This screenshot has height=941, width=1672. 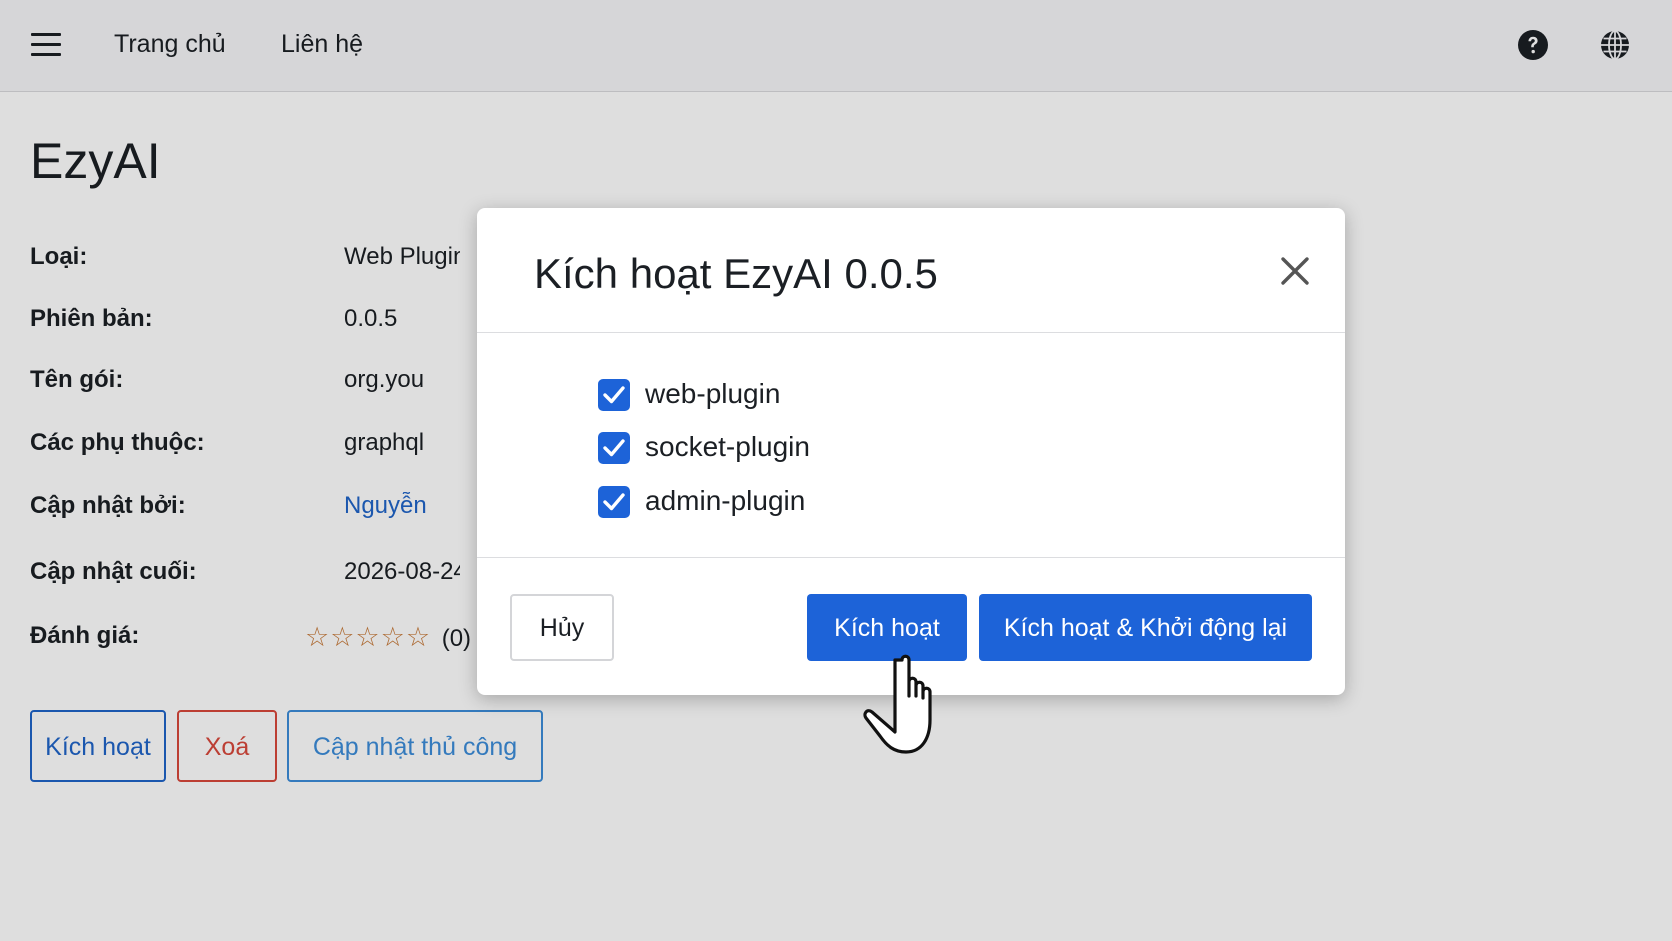 I want to click on hand-pointer-cursor-icon, so click(x=897, y=704).